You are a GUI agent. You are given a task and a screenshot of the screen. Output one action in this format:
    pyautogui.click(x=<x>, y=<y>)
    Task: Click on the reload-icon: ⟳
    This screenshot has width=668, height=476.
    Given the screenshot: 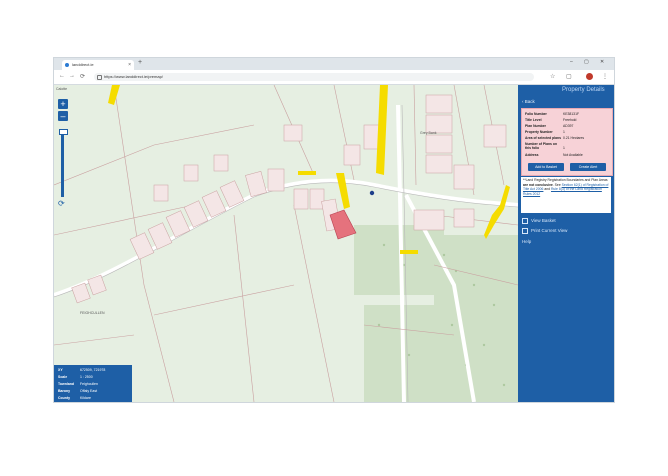 What is the action you would take?
    pyautogui.click(x=82, y=76)
    